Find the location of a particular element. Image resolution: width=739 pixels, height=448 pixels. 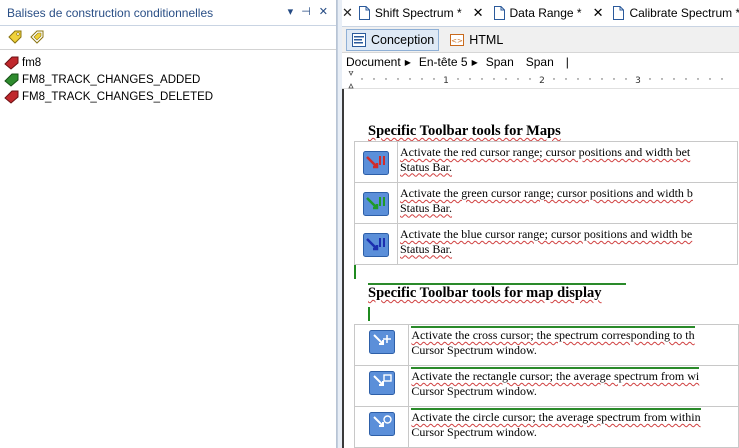

new-tag-button is located at coordinates (15, 38).